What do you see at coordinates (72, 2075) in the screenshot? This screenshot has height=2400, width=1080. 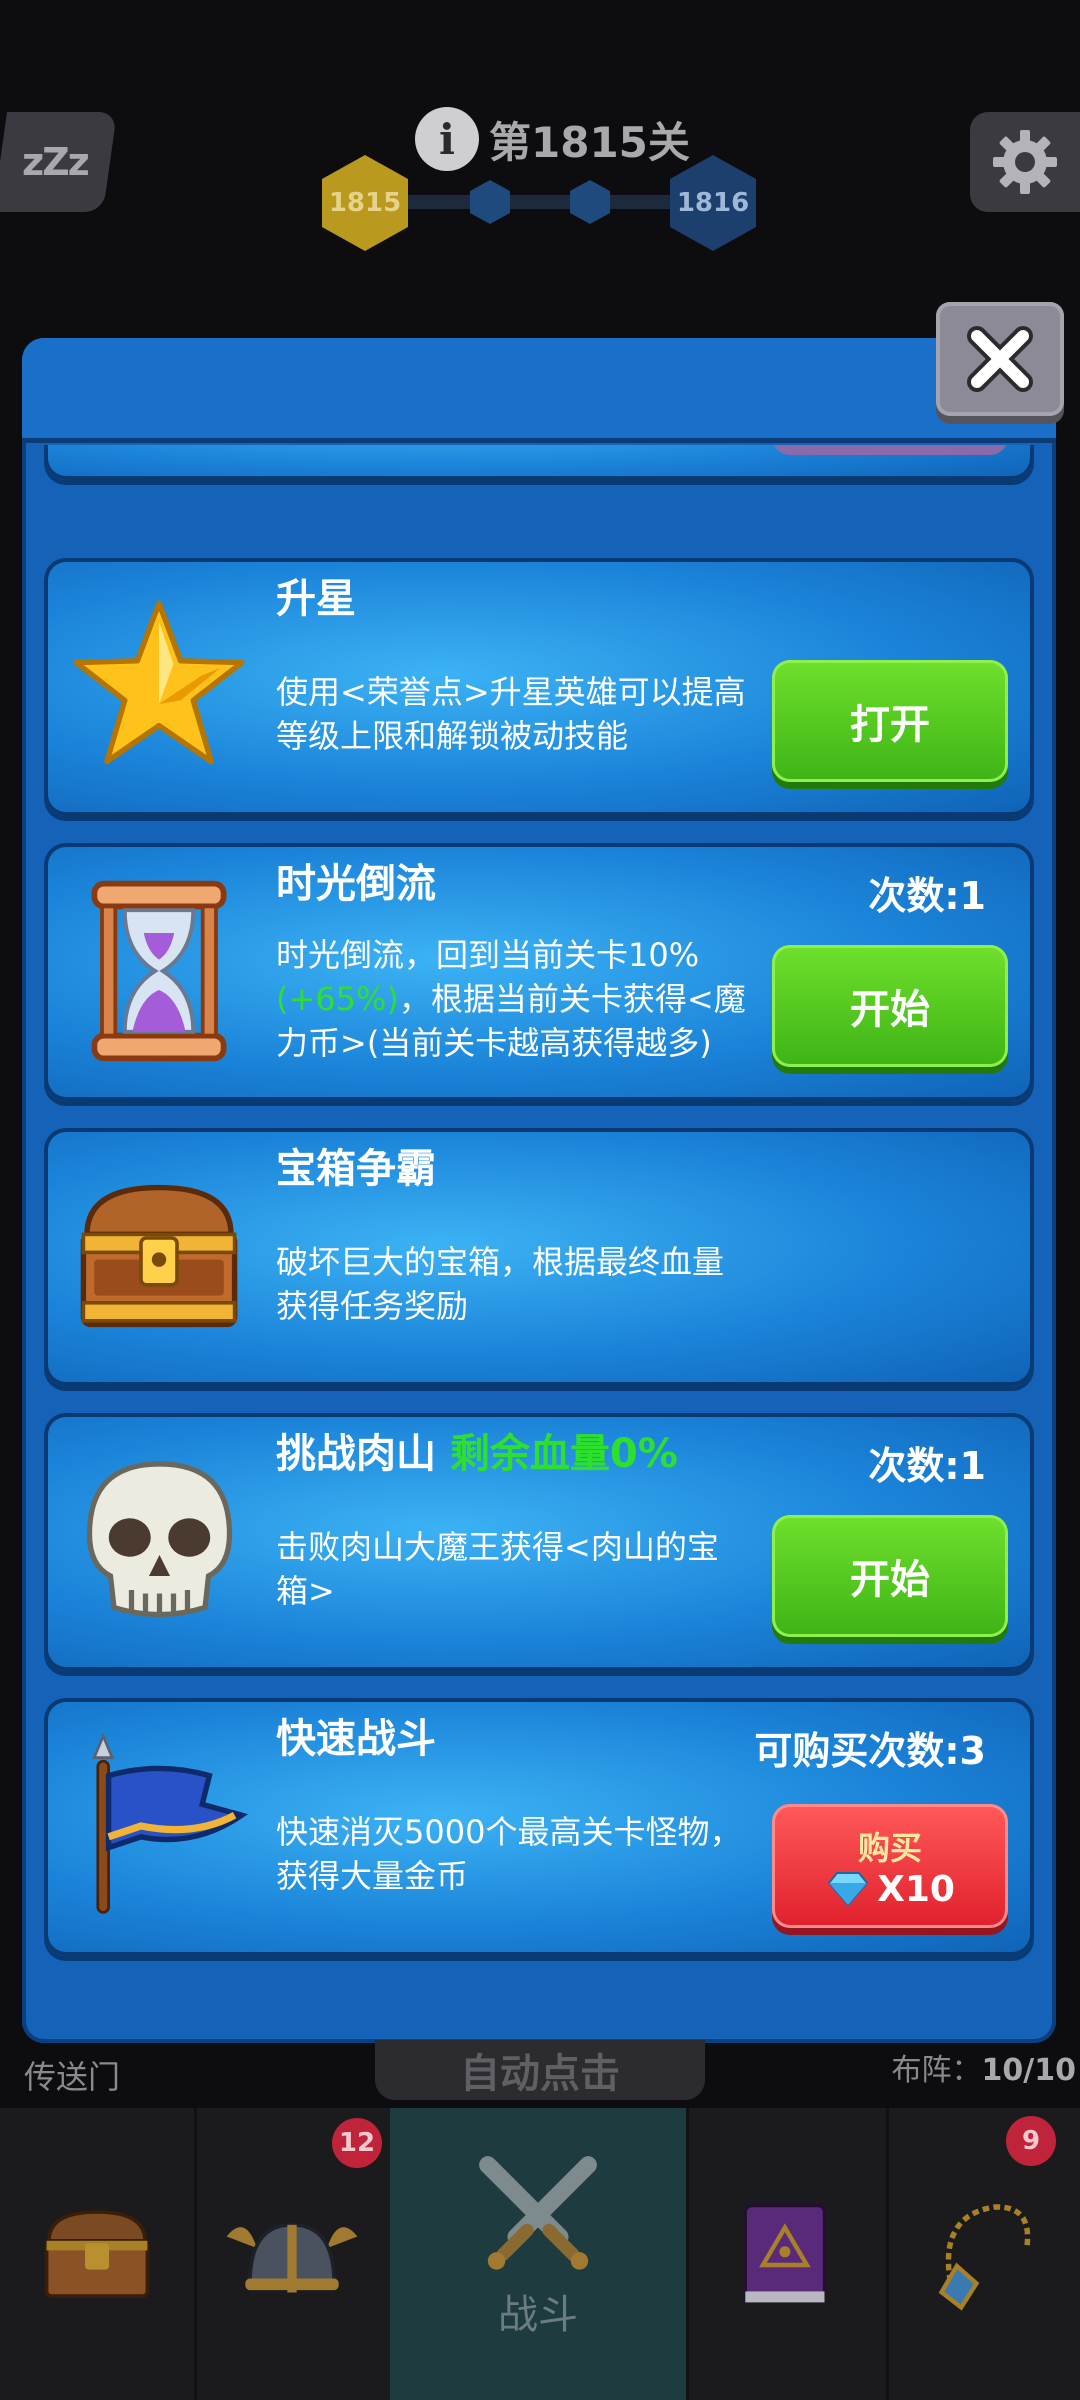 I see `portal-label: 传送门` at bounding box center [72, 2075].